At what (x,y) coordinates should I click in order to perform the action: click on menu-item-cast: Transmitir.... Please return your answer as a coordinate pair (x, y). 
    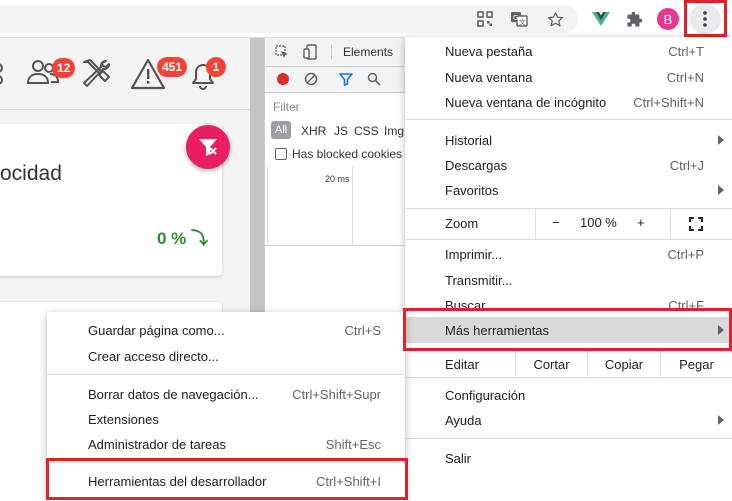
    Looking at the image, I should click on (568, 280).